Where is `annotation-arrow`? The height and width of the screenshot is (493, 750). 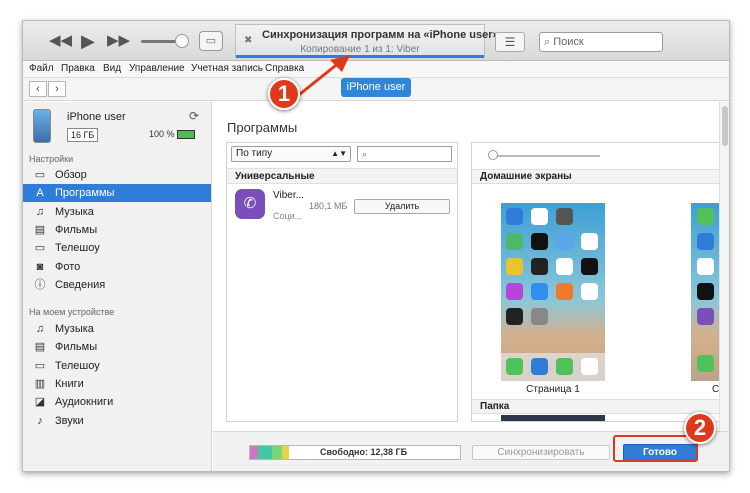 annotation-arrow is located at coordinates (324, 75).